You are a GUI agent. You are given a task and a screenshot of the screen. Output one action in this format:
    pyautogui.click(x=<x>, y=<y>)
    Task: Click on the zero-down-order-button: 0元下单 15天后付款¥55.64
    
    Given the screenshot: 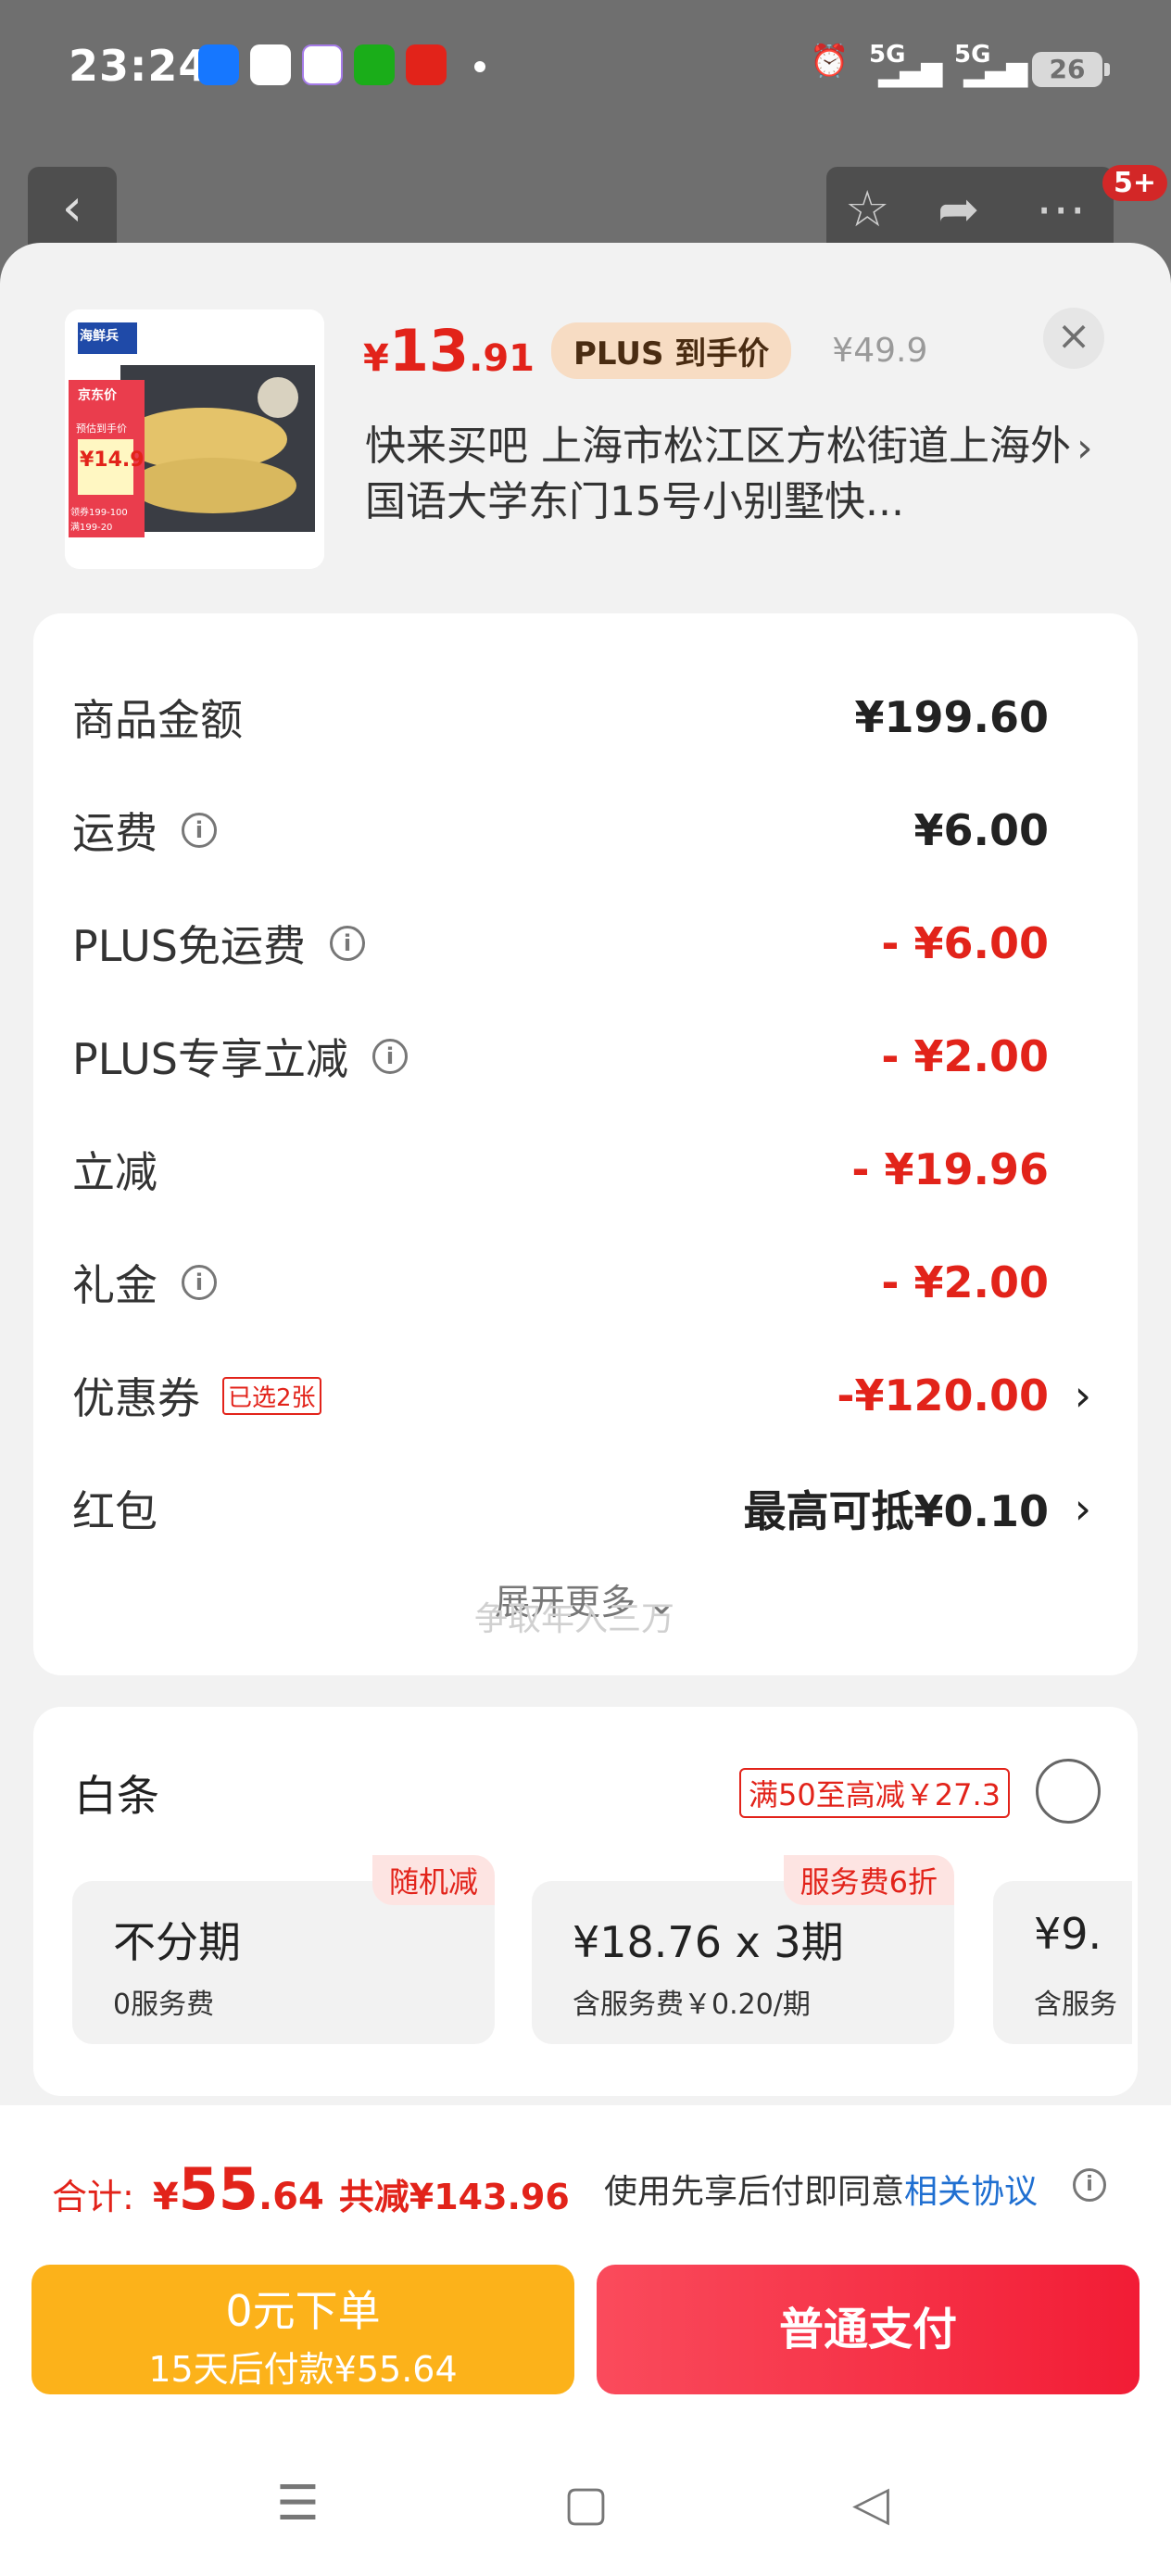 What is the action you would take?
    pyautogui.click(x=303, y=2329)
    